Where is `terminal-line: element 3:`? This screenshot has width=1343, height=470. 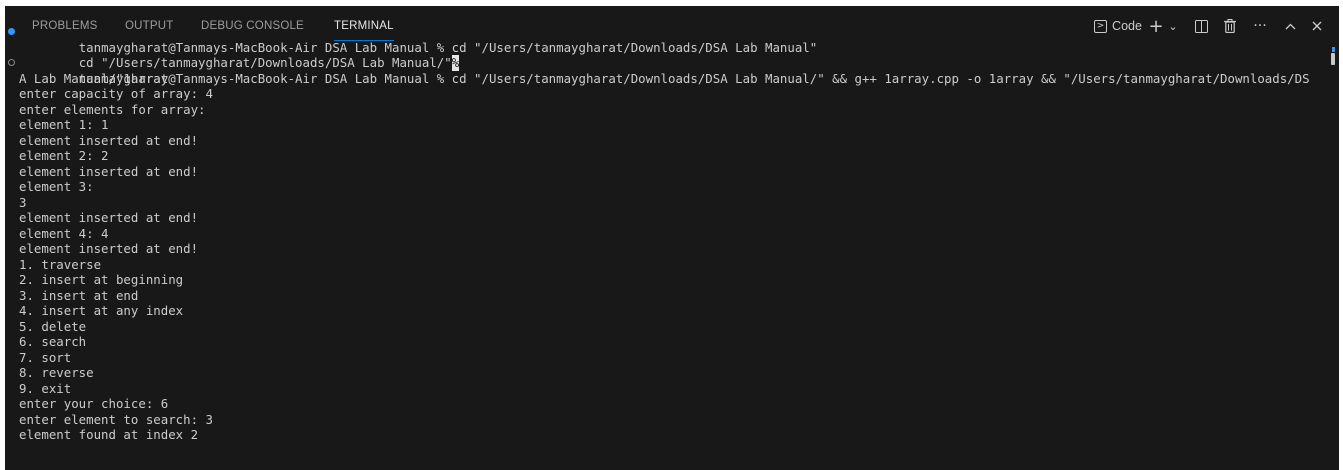
terminal-line: element 3: is located at coordinates (56, 186).